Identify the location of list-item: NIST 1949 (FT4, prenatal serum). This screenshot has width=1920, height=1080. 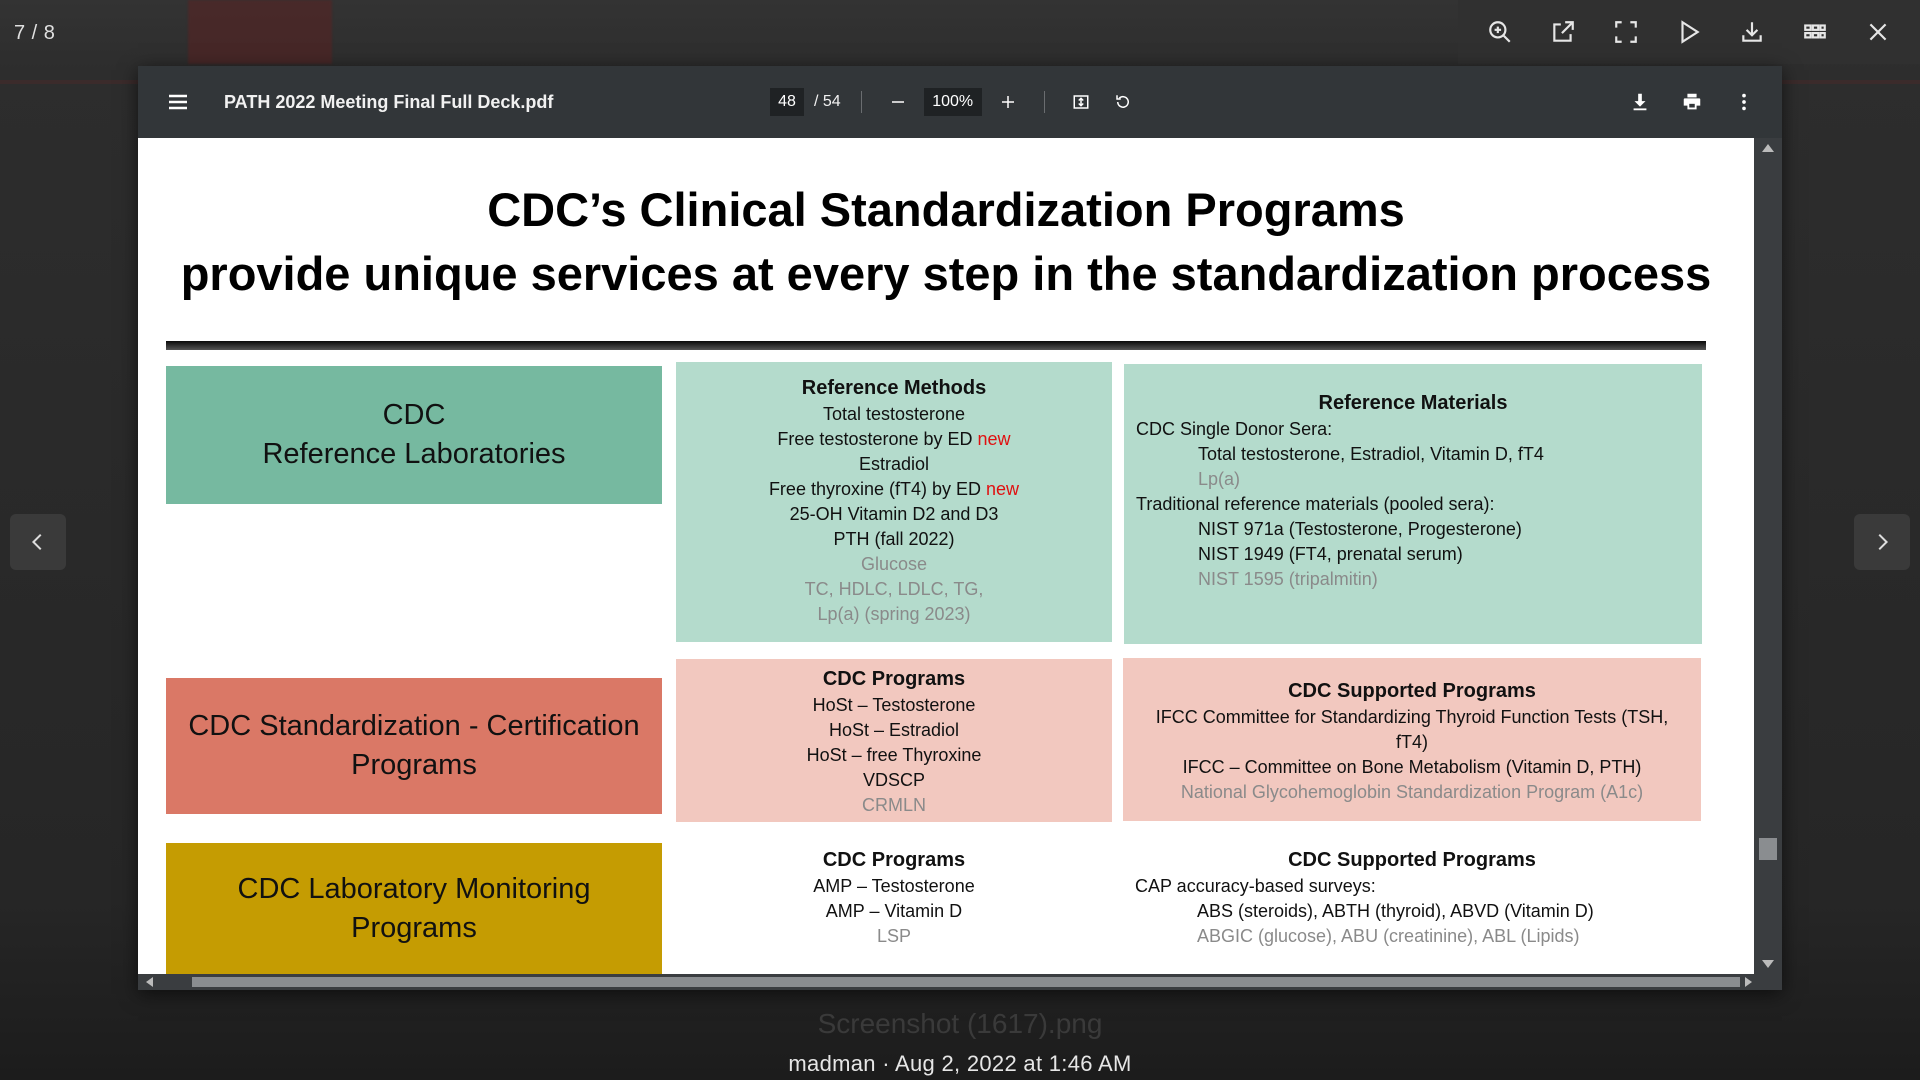
(1330, 554).